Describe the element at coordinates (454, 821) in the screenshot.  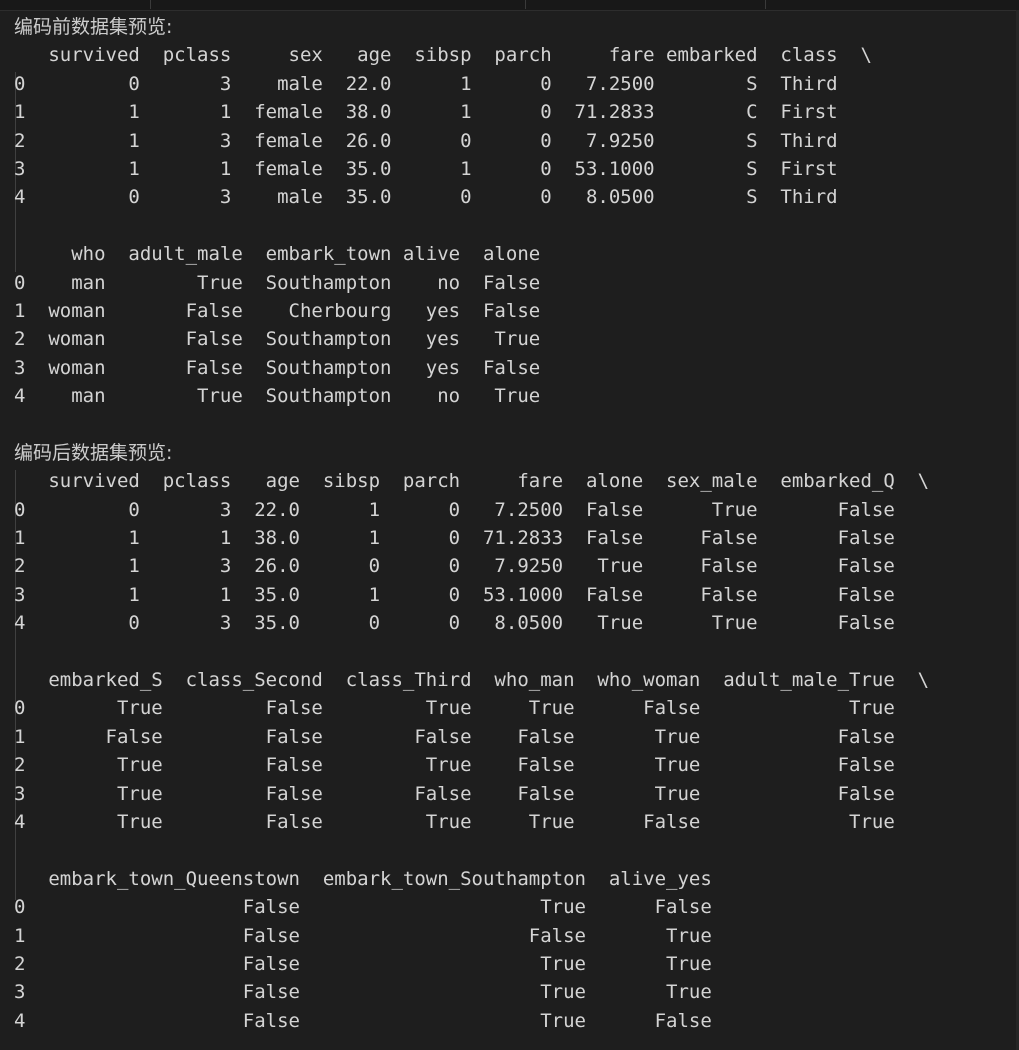
I see `table-row: 4 True False True True False True` at that location.